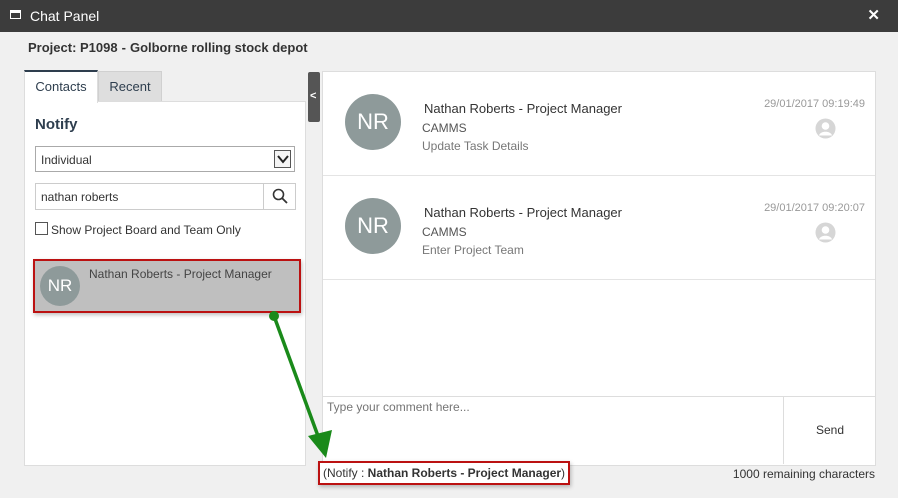 The width and height of the screenshot is (898, 498). Describe the element at coordinates (814, 104) in the screenshot. I see `message-timestamp: 29/01/2017 09:19:49` at that location.